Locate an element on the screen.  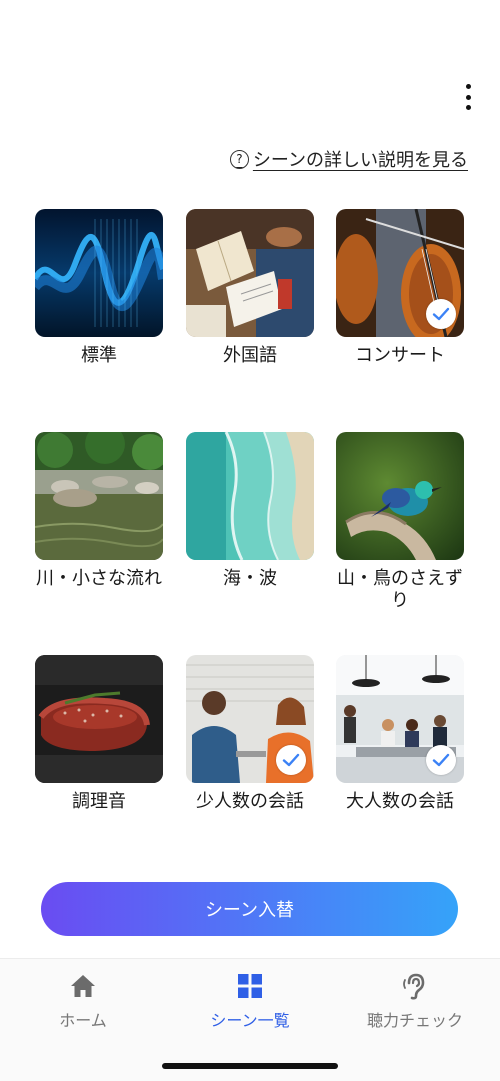
scene-image-stream is located at coordinates (99, 496).